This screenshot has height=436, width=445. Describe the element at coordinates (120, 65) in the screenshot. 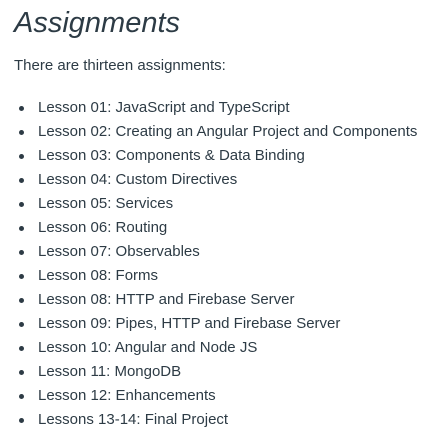

I see `intro-text: There are thirteen assignments:` at that location.